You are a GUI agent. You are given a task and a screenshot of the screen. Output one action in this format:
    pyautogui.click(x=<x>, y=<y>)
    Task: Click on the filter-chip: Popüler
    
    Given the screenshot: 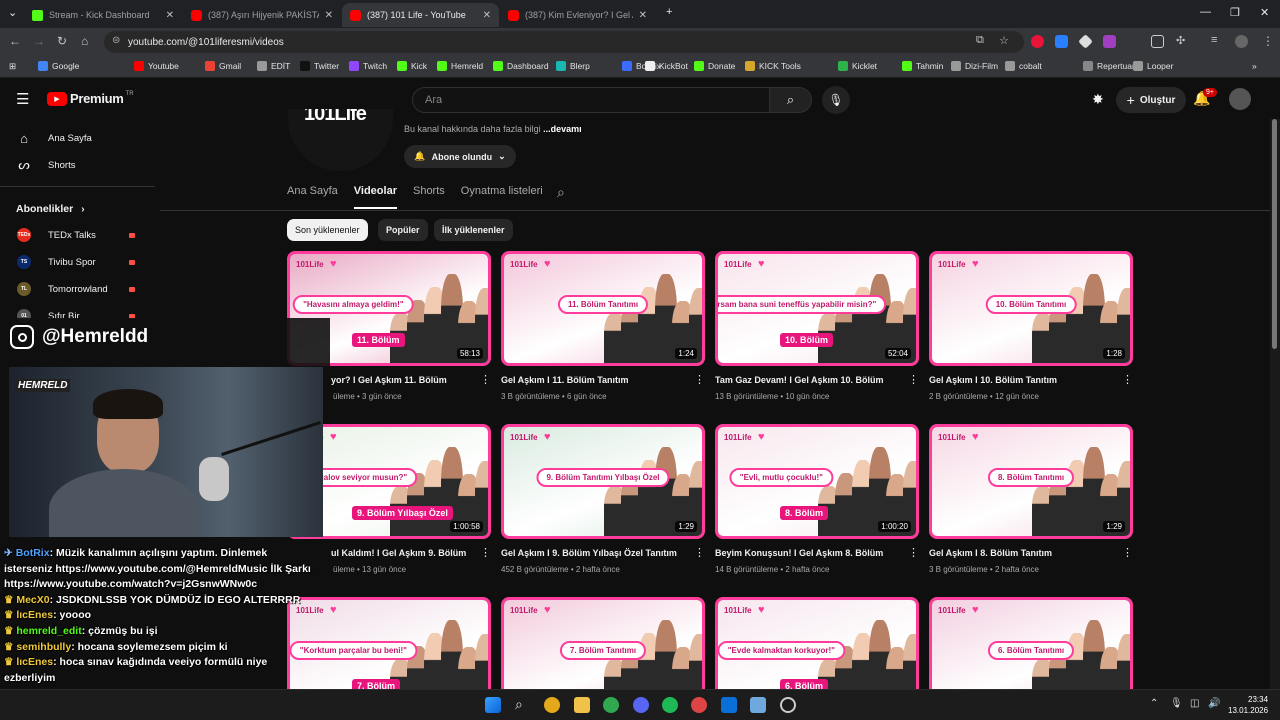 What is the action you would take?
    pyautogui.click(x=403, y=230)
    